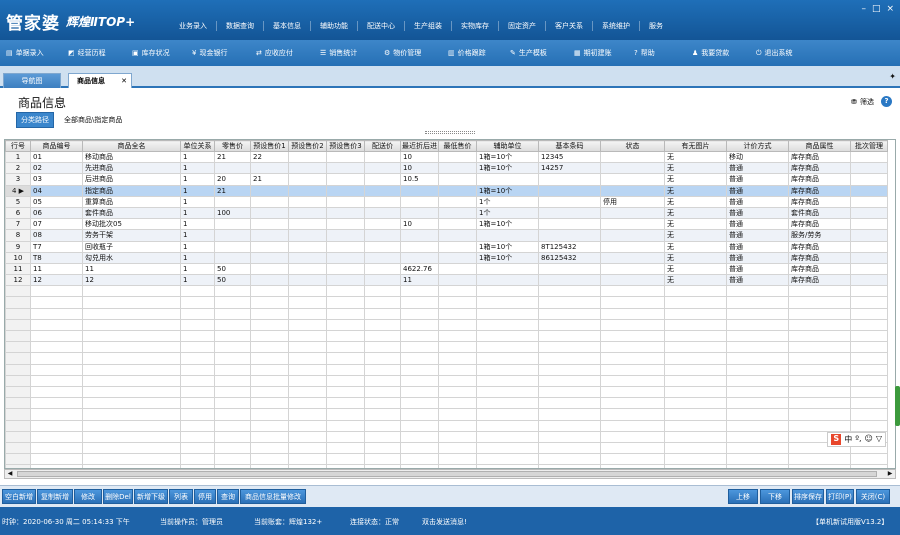 The image size is (900, 535). I want to click on action-right-button-1: 上移, so click(743, 496).